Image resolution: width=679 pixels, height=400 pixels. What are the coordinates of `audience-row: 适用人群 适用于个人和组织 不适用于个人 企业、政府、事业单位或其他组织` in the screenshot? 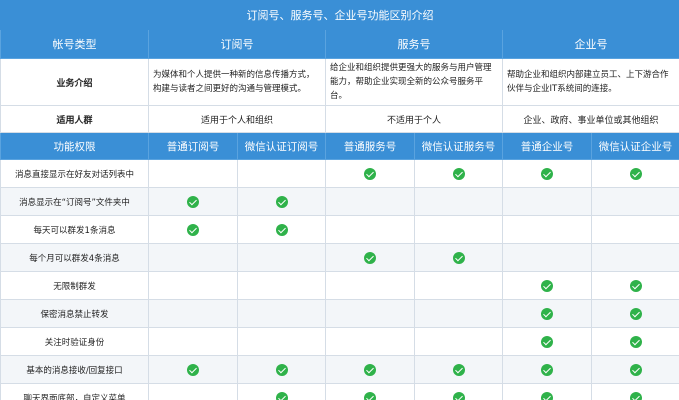 It's located at (339, 119).